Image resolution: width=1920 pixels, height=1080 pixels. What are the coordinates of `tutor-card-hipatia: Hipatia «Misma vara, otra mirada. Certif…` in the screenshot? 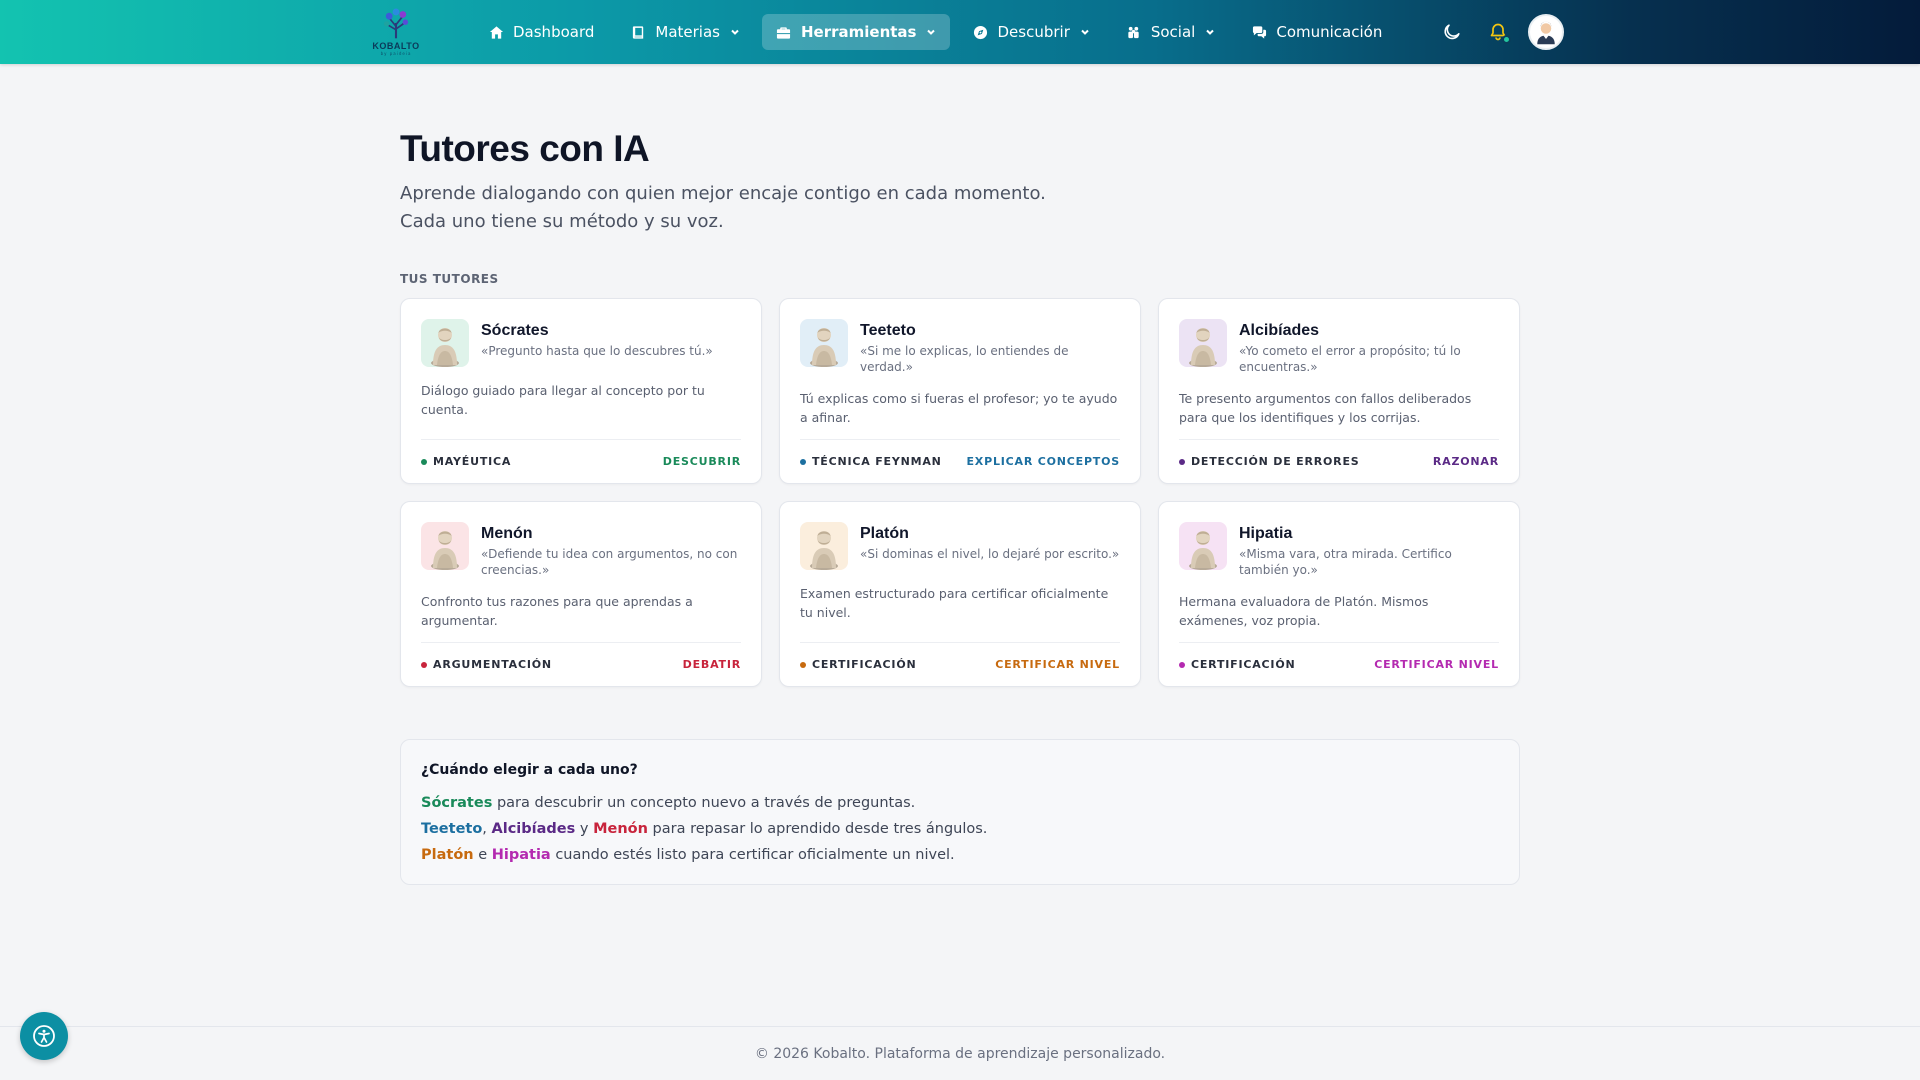 It's located at (1339, 594).